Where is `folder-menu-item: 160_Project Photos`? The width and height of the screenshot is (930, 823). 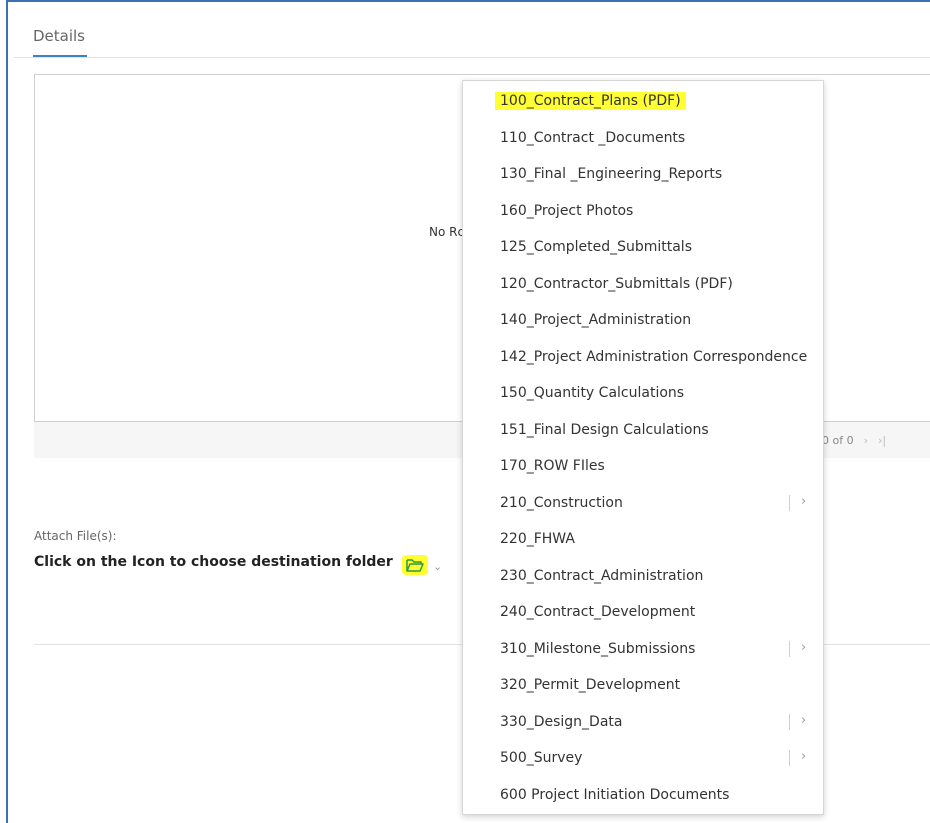 folder-menu-item: 160_Project Photos is located at coordinates (643, 211).